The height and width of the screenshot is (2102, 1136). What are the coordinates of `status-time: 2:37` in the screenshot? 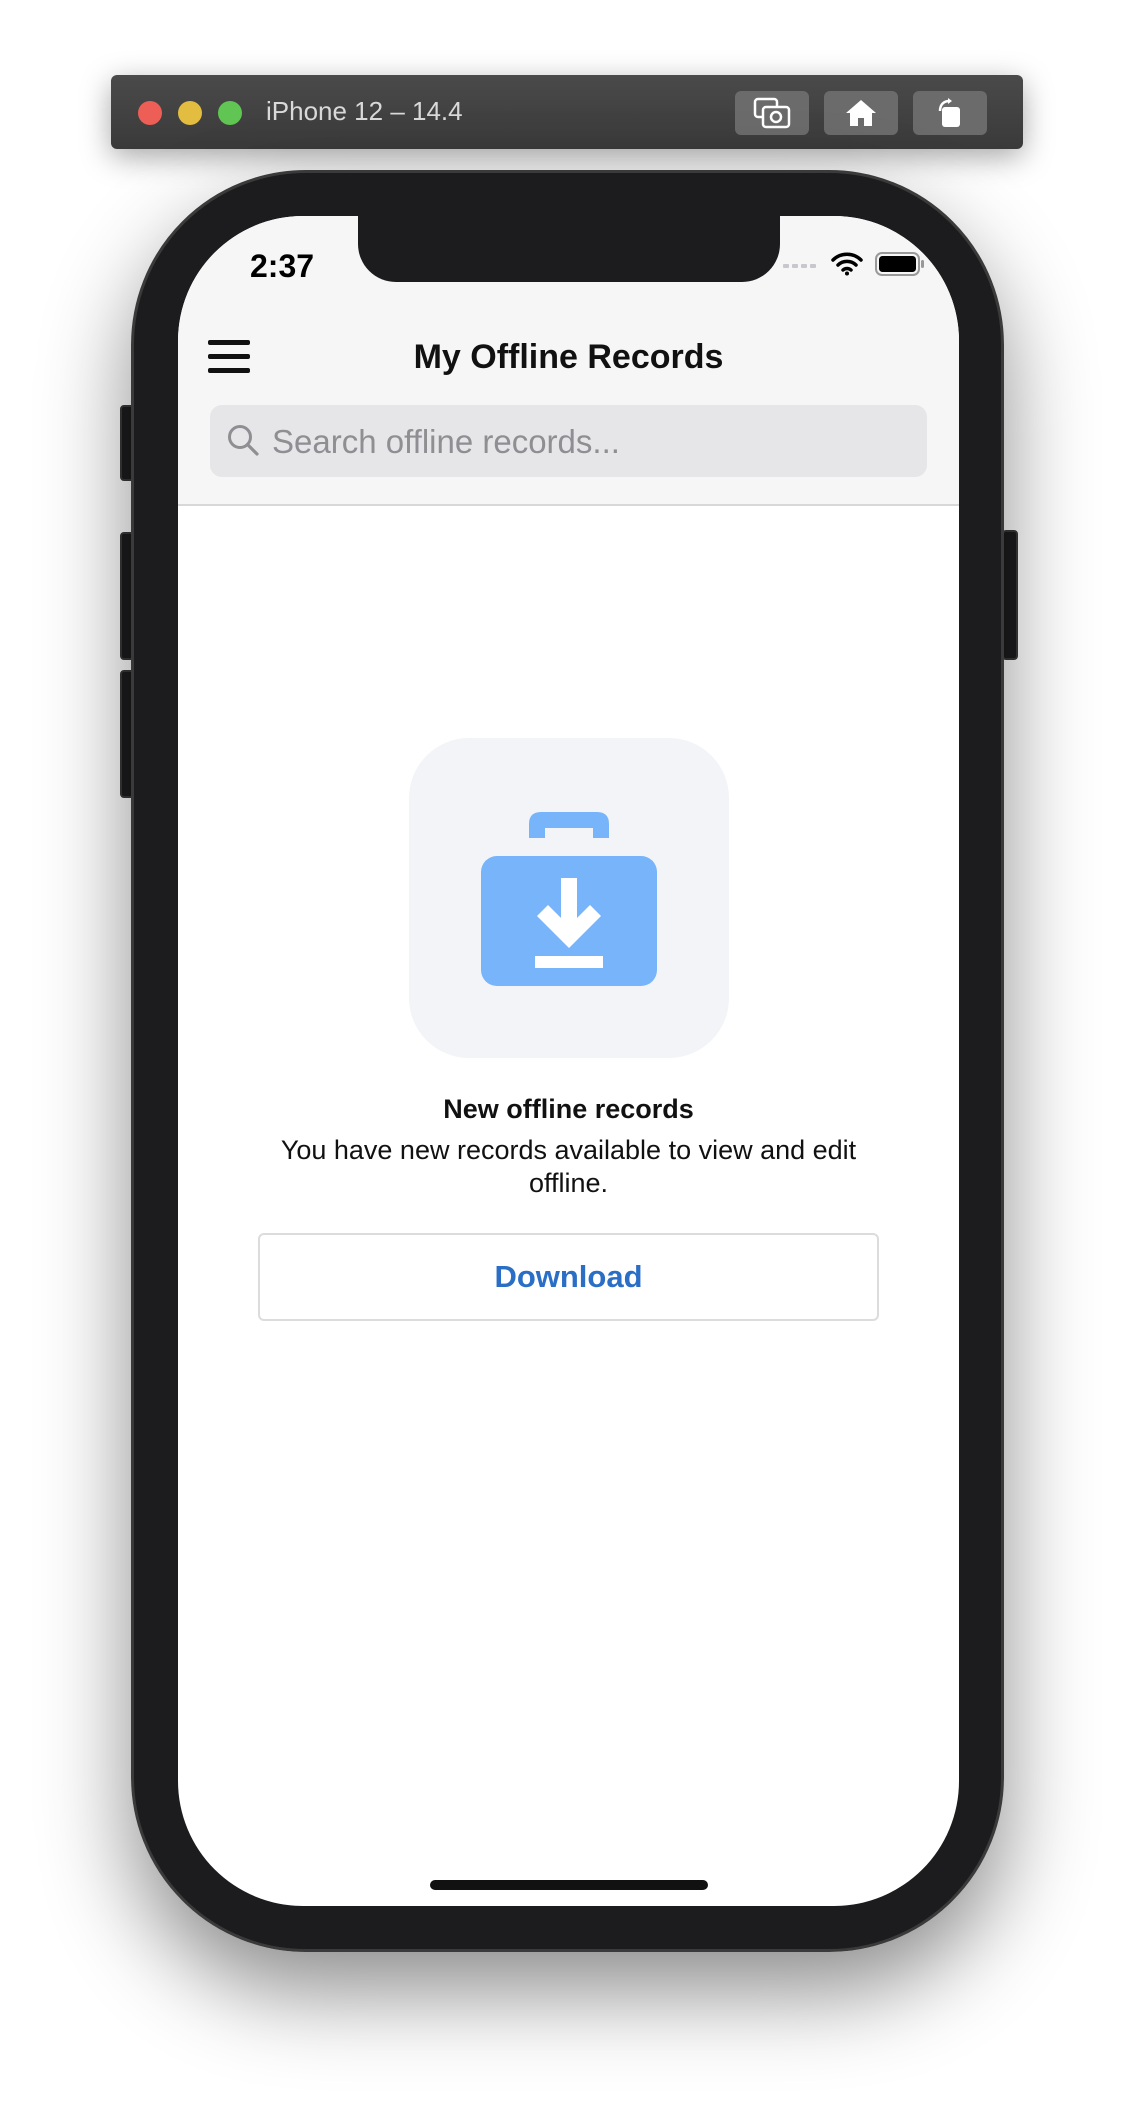 It's located at (282, 266).